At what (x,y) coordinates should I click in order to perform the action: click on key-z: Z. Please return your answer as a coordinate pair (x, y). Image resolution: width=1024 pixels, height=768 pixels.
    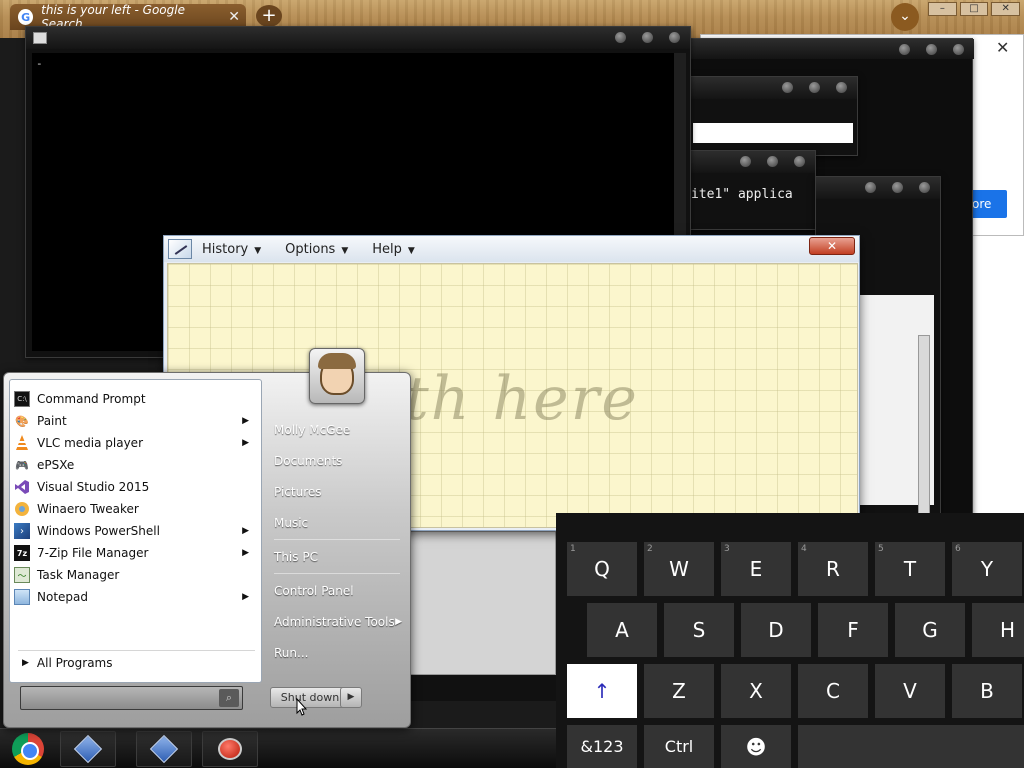
    Looking at the image, I should click on (679, 691).